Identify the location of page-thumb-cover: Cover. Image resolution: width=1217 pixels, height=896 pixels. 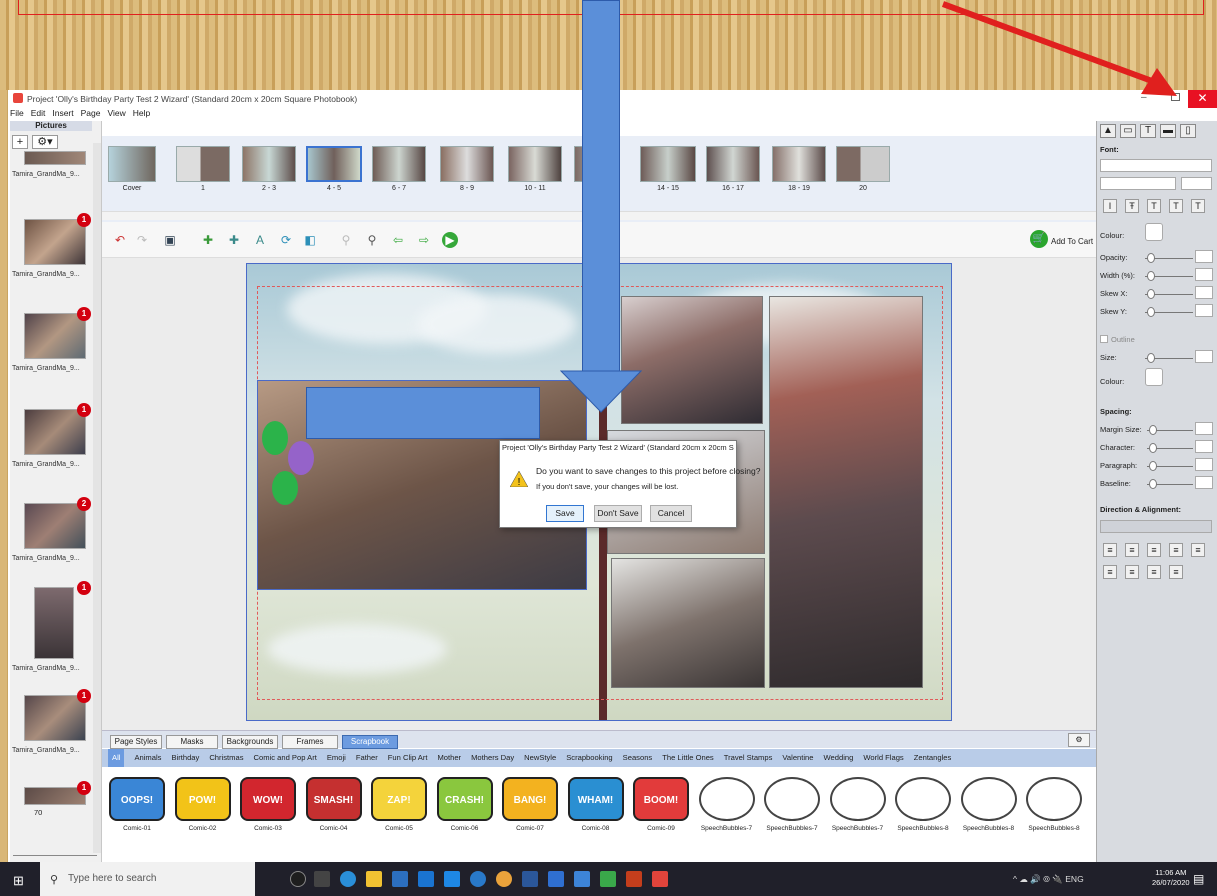
(132, 169).